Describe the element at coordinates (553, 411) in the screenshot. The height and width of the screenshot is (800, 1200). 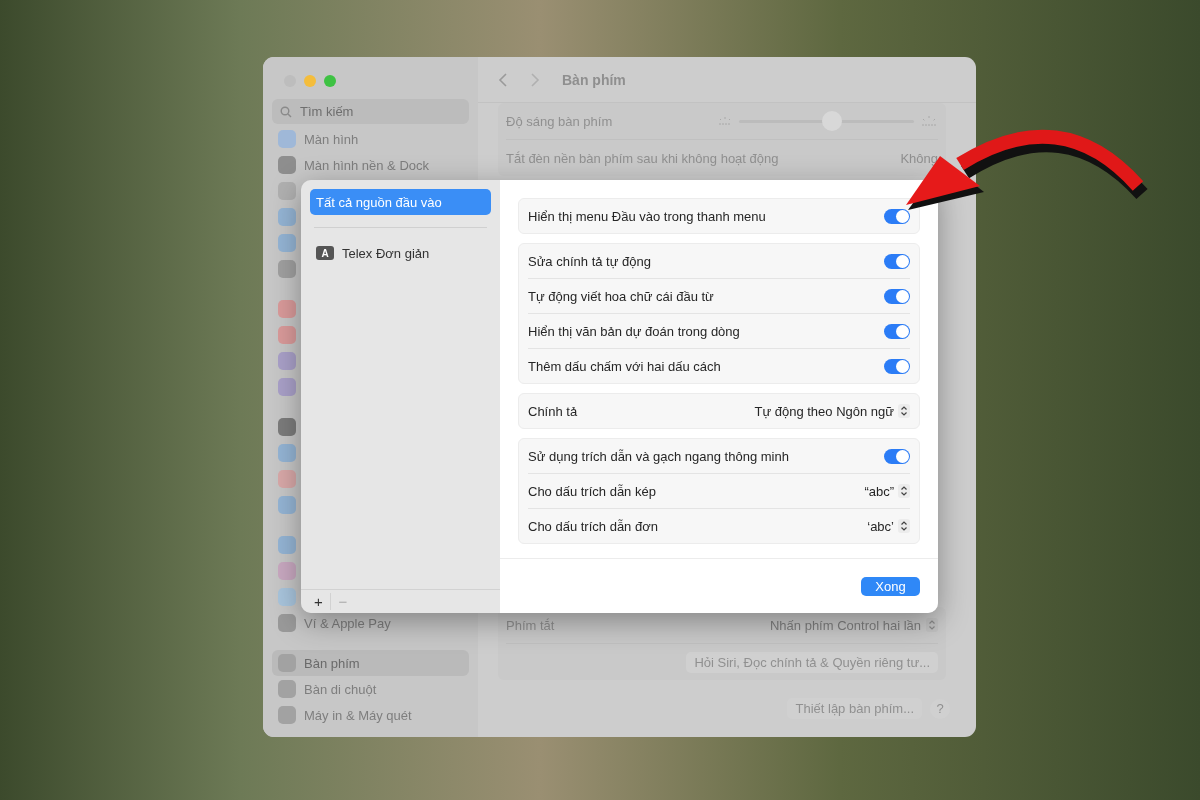
I see `setting-label: Chính tả` at that location.